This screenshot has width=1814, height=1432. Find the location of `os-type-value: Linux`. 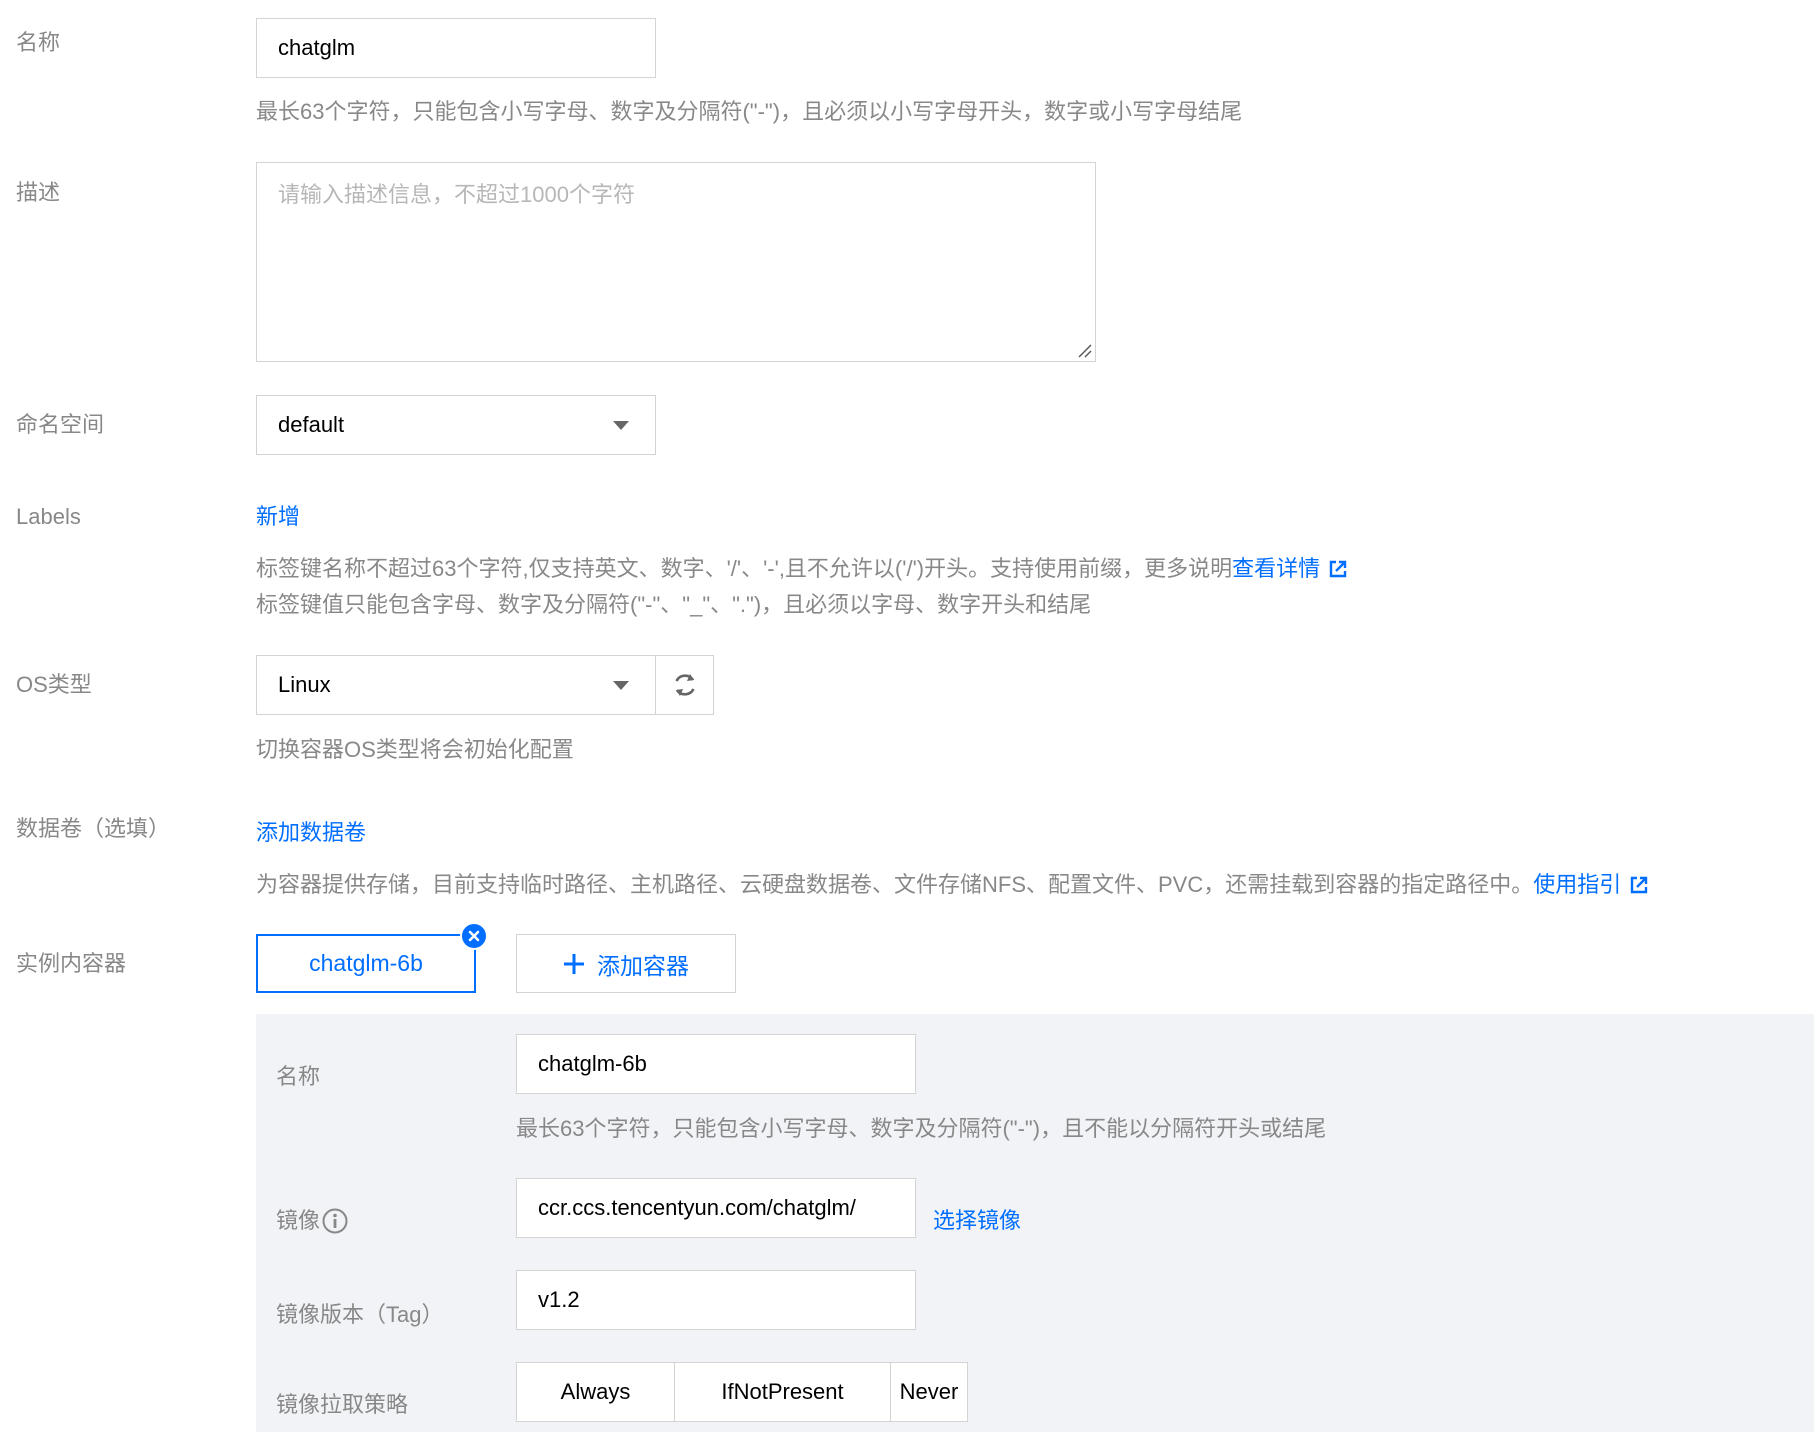

os-type-value: Linux is located at coordinates (304, 684).